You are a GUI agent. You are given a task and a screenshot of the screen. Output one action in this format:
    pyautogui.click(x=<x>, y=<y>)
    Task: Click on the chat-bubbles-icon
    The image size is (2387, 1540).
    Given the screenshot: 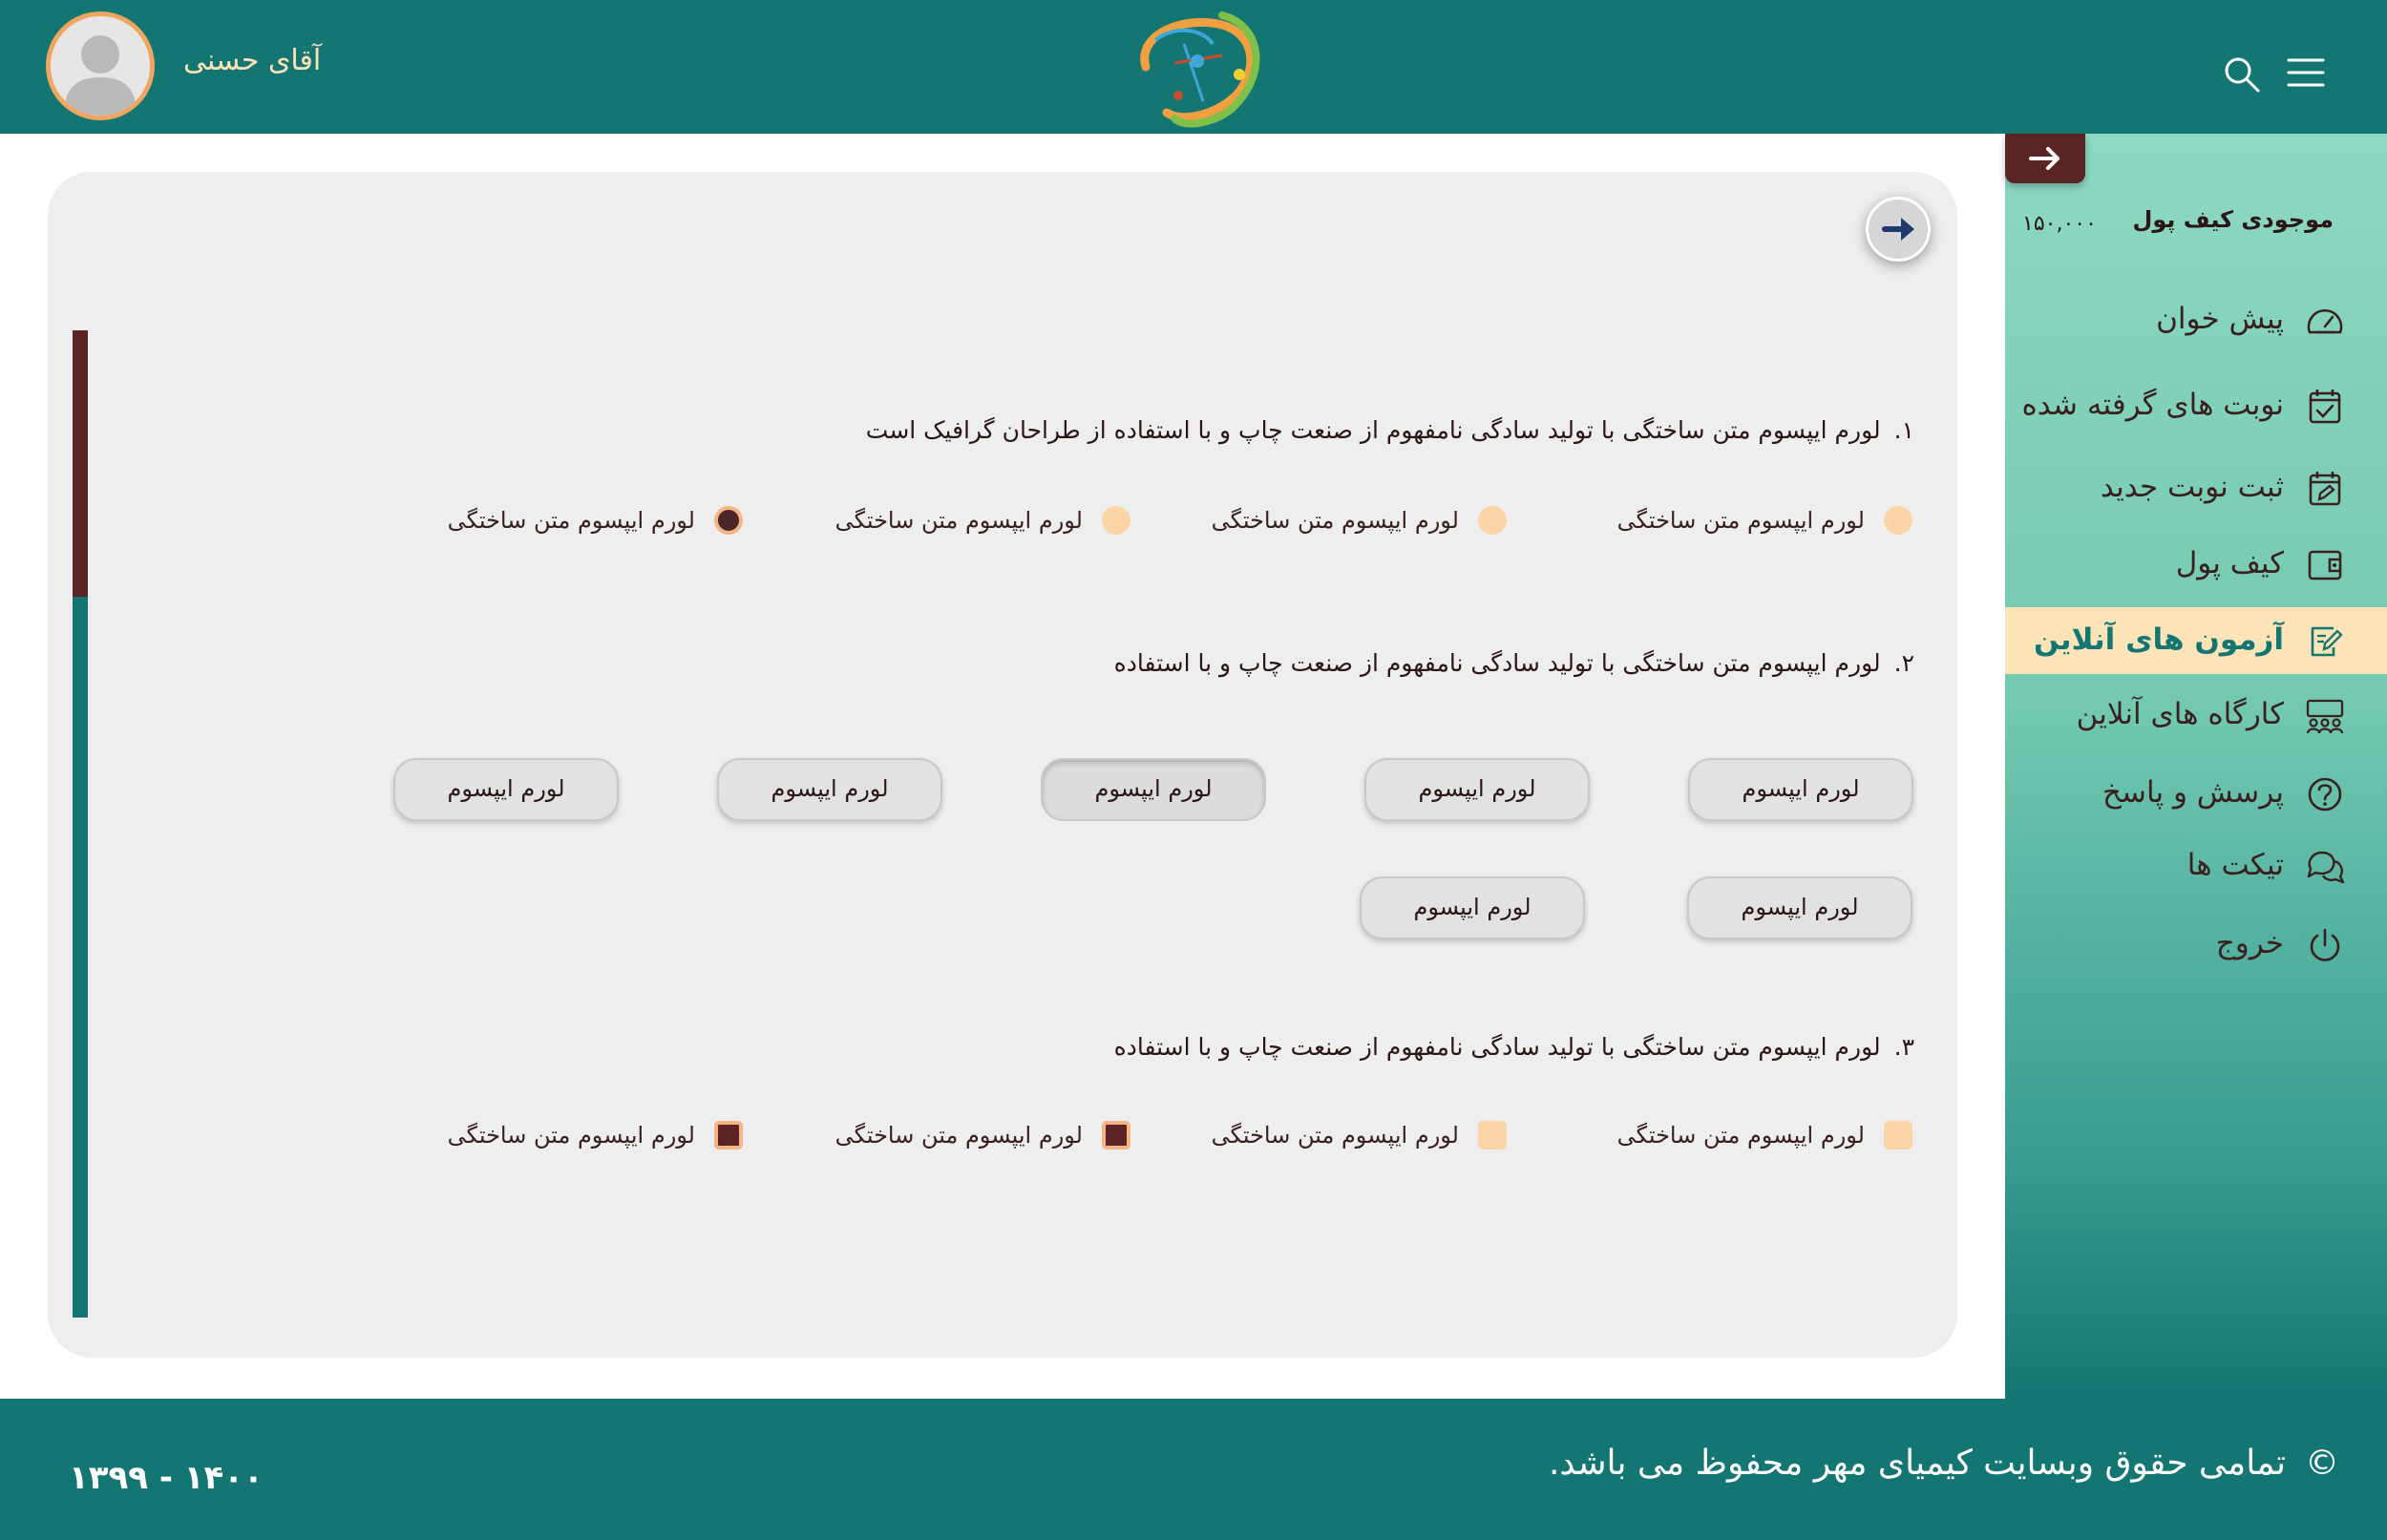 What is the action you would take?
    pyautogui.click(x=2326, y=867)
    